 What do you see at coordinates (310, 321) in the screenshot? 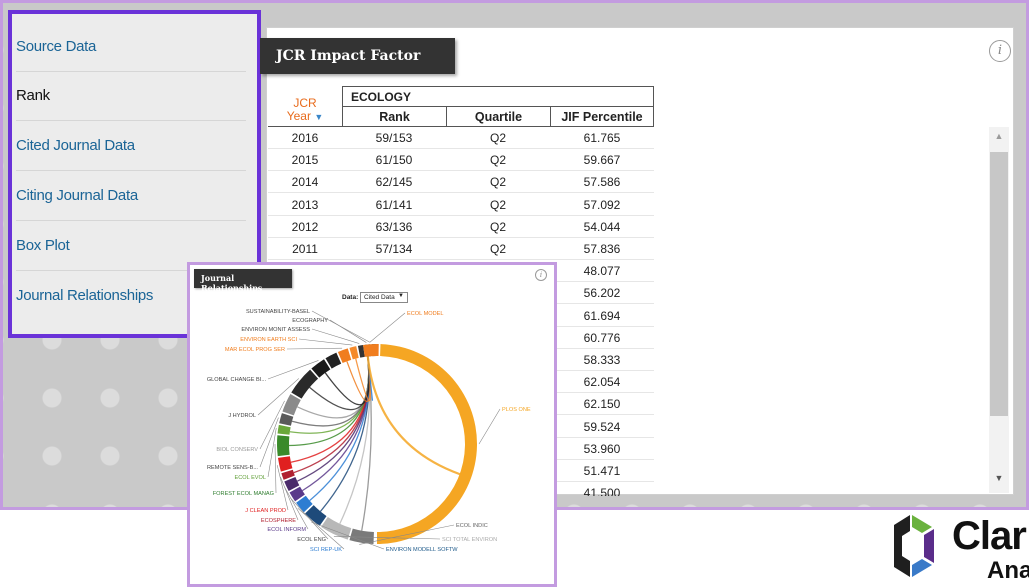
I see `journal-label: ECOGRAPHY` at bounding box center [310, 321].